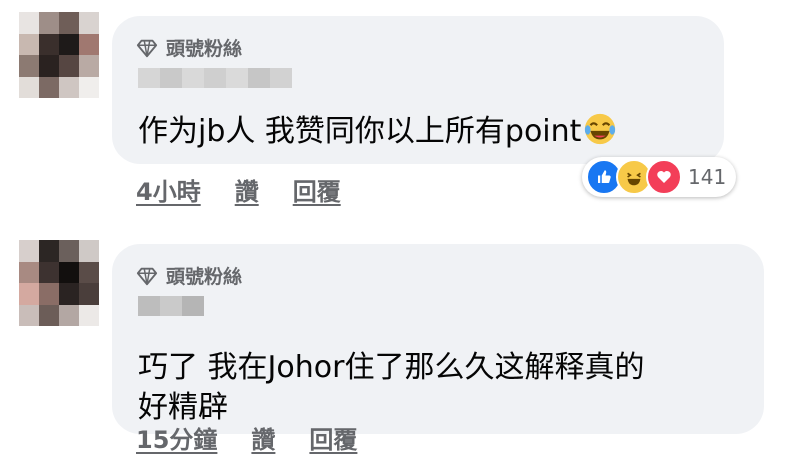 Image resolution: width=800 pixels, height=460 pixels. What do you see at coordinates (664, 177) in the screenshot?
I see `love-reaction-icon` at bounding box center [664, 177].